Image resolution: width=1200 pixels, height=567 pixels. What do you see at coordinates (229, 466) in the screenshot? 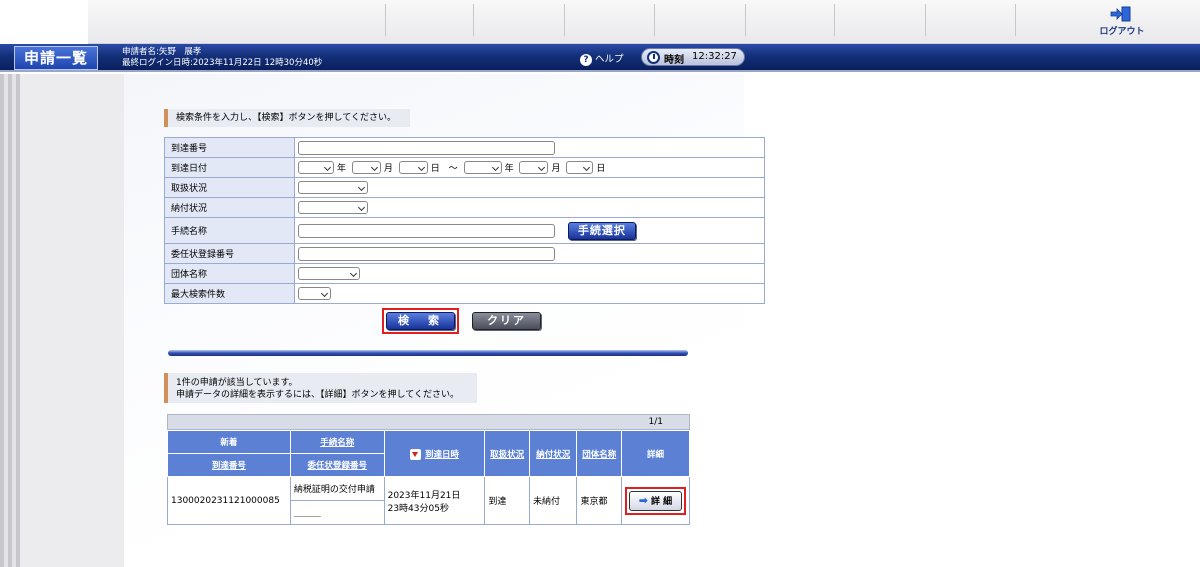
I see `header-arrival-no: 到達番号` at bounding box center [229, 466].